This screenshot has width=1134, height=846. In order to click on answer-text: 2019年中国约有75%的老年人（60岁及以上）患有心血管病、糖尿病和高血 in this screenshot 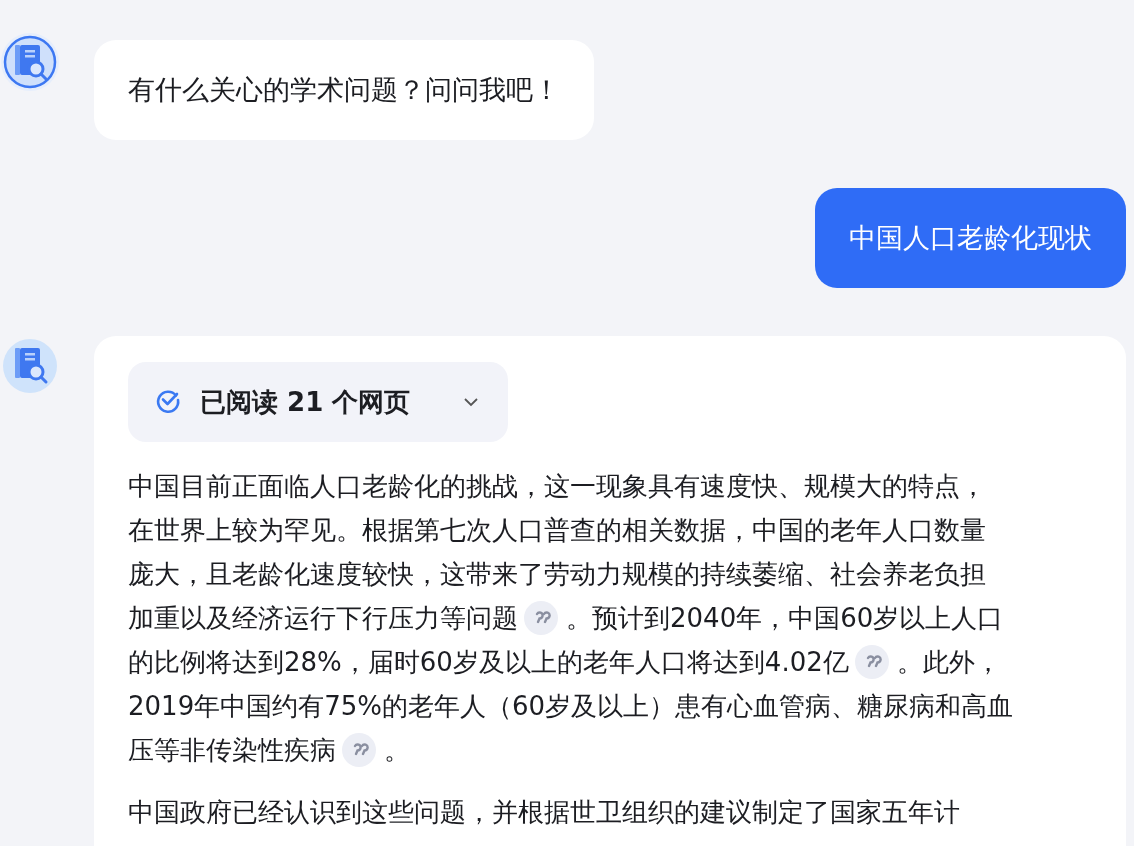, I will do `click(571, 706)`.